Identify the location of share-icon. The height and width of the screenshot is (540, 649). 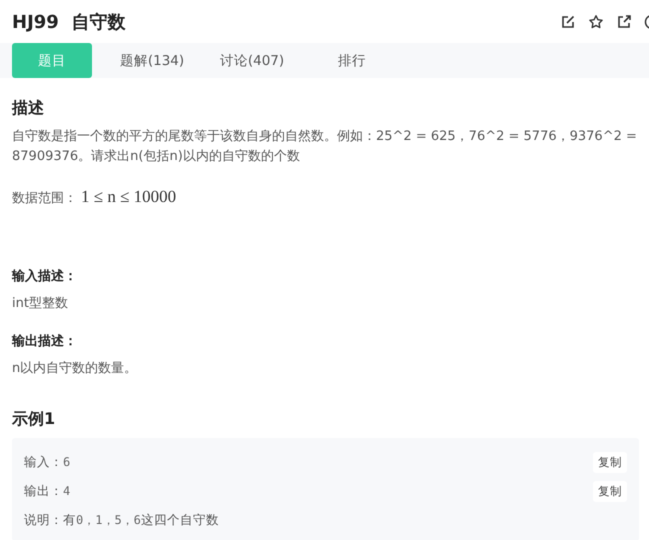
(624, 22).